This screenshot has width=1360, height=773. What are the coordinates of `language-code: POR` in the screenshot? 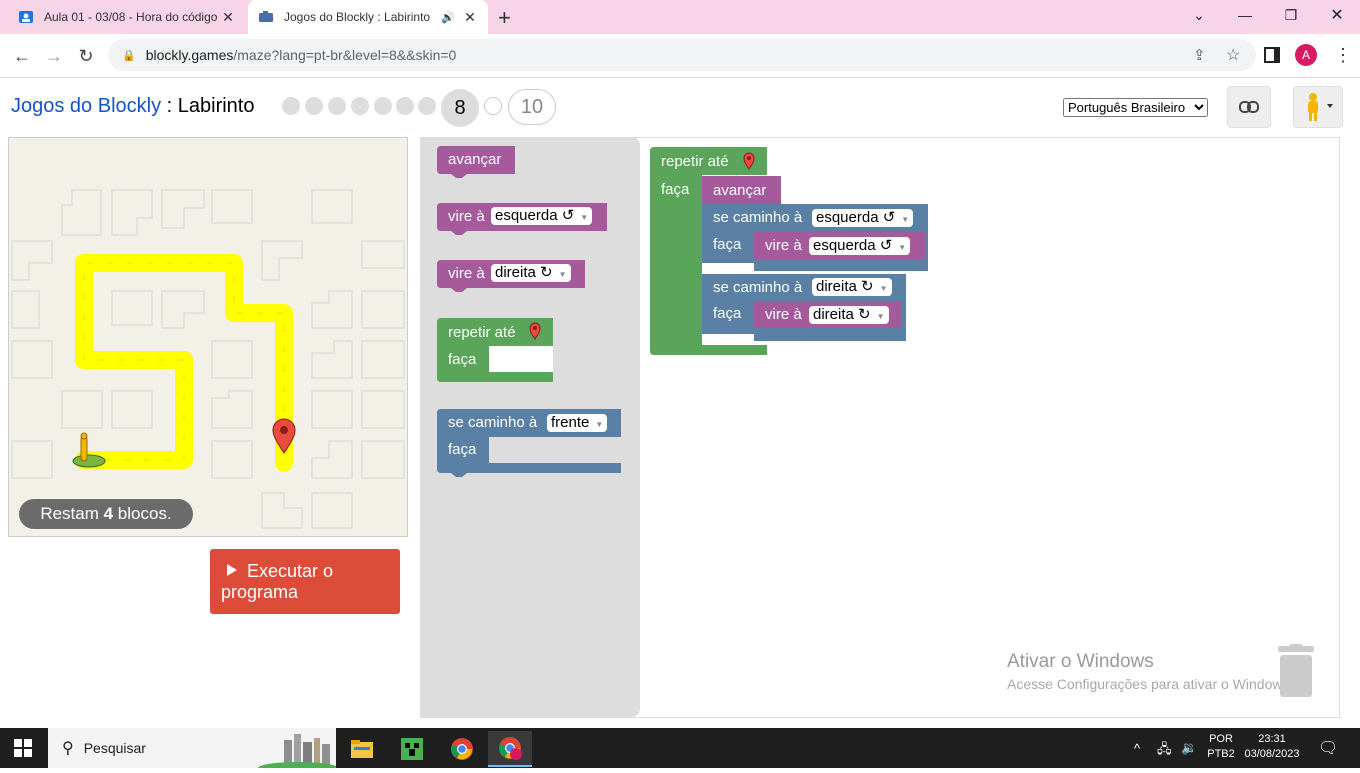 It's located at (1221, 739).